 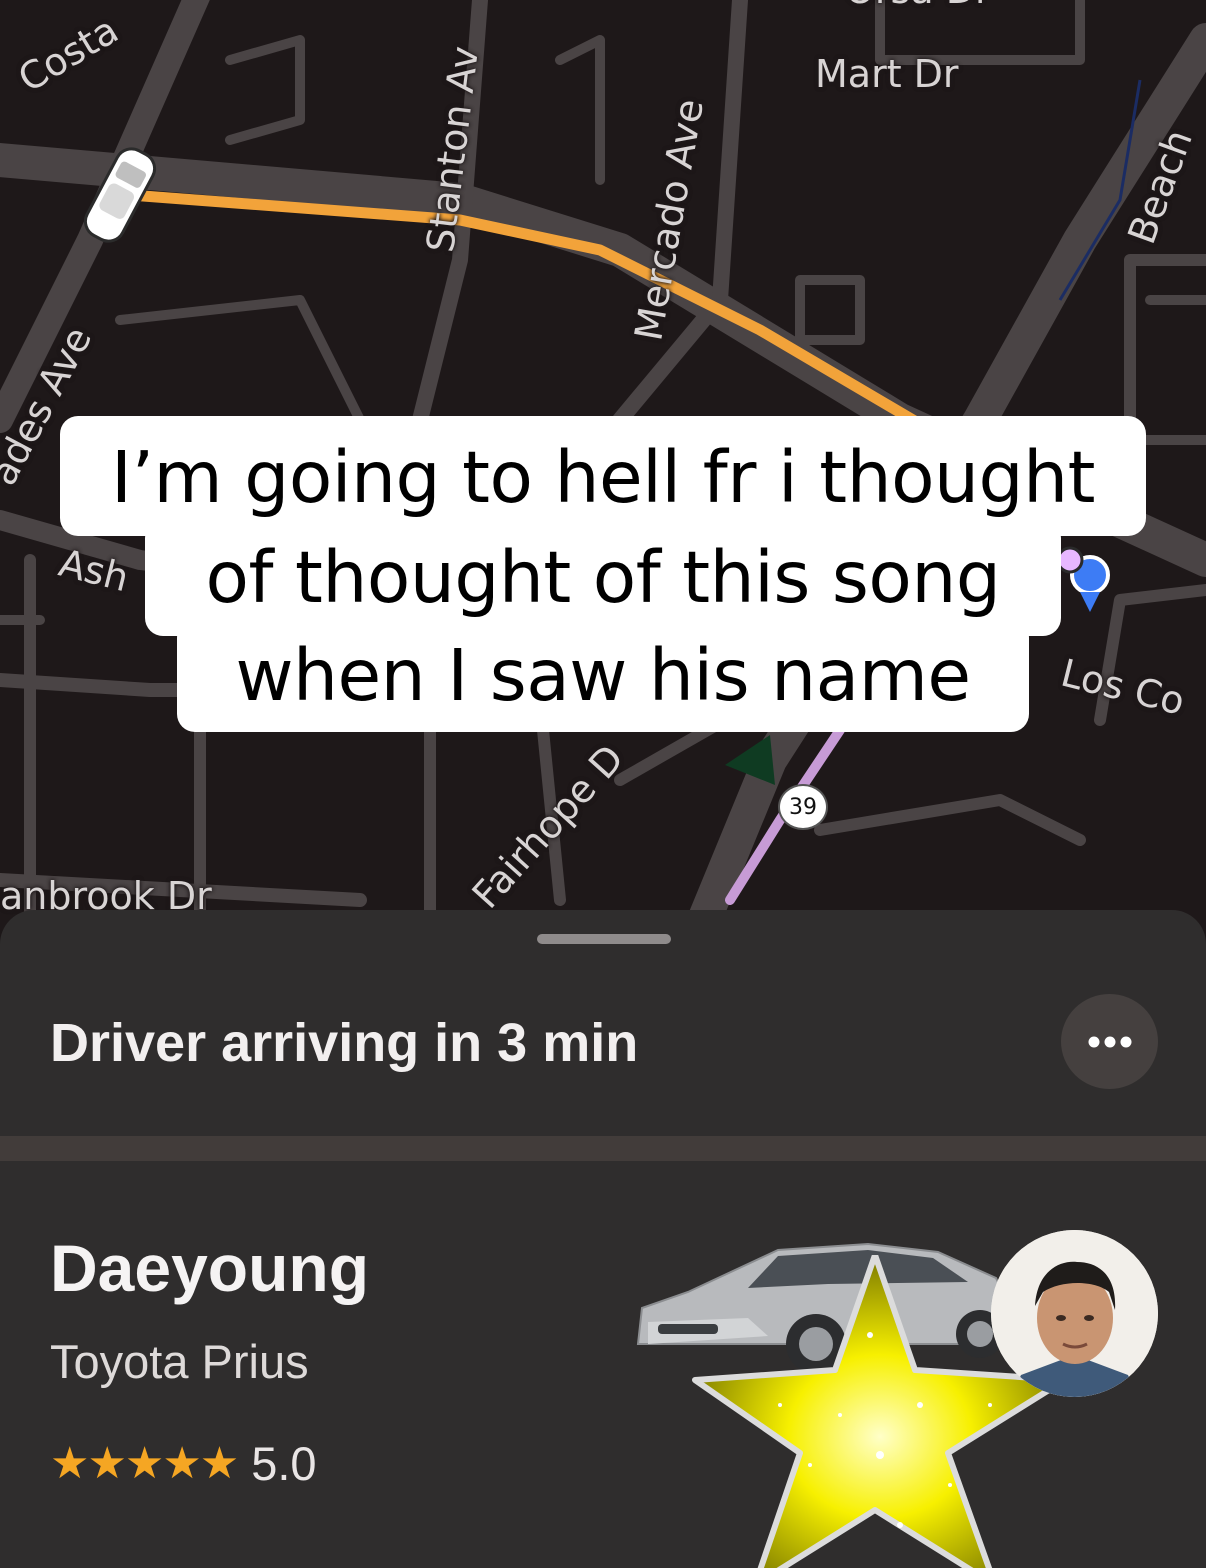 I want to click on caption-line-2: of thought of this song, so click(x=603, y=578).